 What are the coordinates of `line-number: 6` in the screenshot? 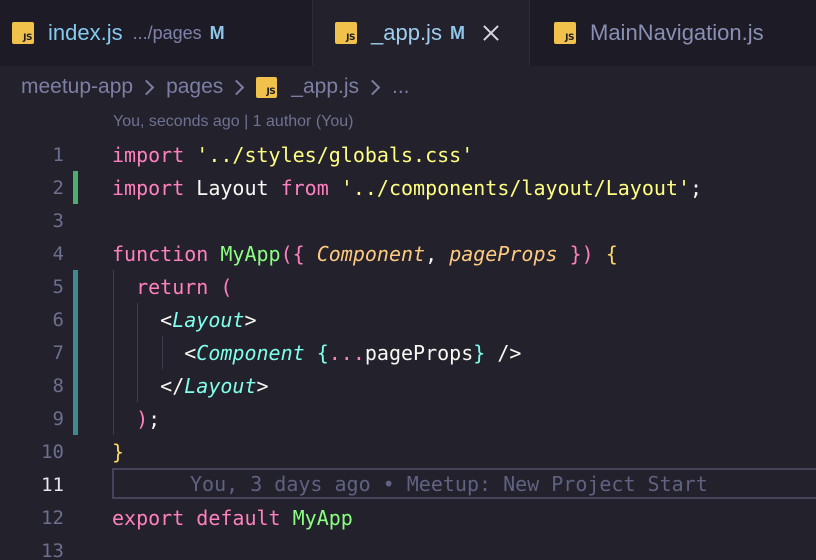 It's located at (58, 319).